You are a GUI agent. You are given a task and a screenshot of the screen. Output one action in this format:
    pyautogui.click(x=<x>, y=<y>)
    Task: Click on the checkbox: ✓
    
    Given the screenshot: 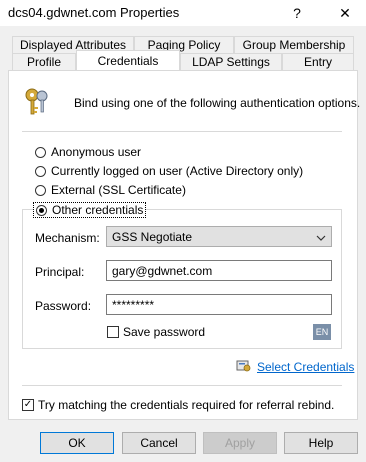 What is the action you would take?
    pyautogui.click(x=28, y=405)
    